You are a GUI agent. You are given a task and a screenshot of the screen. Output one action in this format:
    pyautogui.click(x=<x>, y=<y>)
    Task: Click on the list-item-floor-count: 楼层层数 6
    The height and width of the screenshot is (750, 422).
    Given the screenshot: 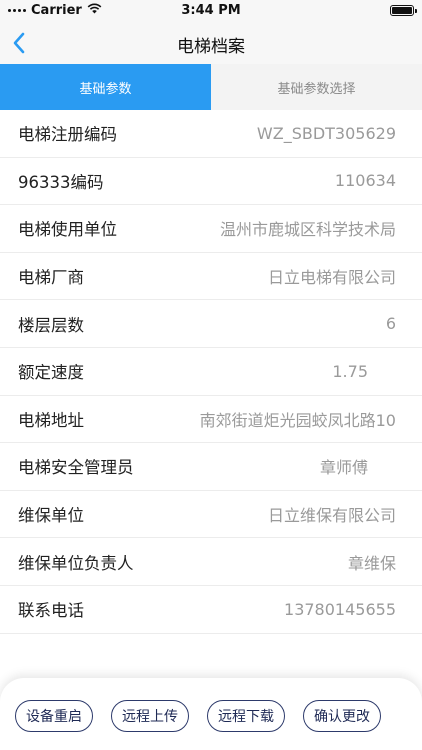 What is the action you would take?
    pyautogui.click(x=211, y=324)
    